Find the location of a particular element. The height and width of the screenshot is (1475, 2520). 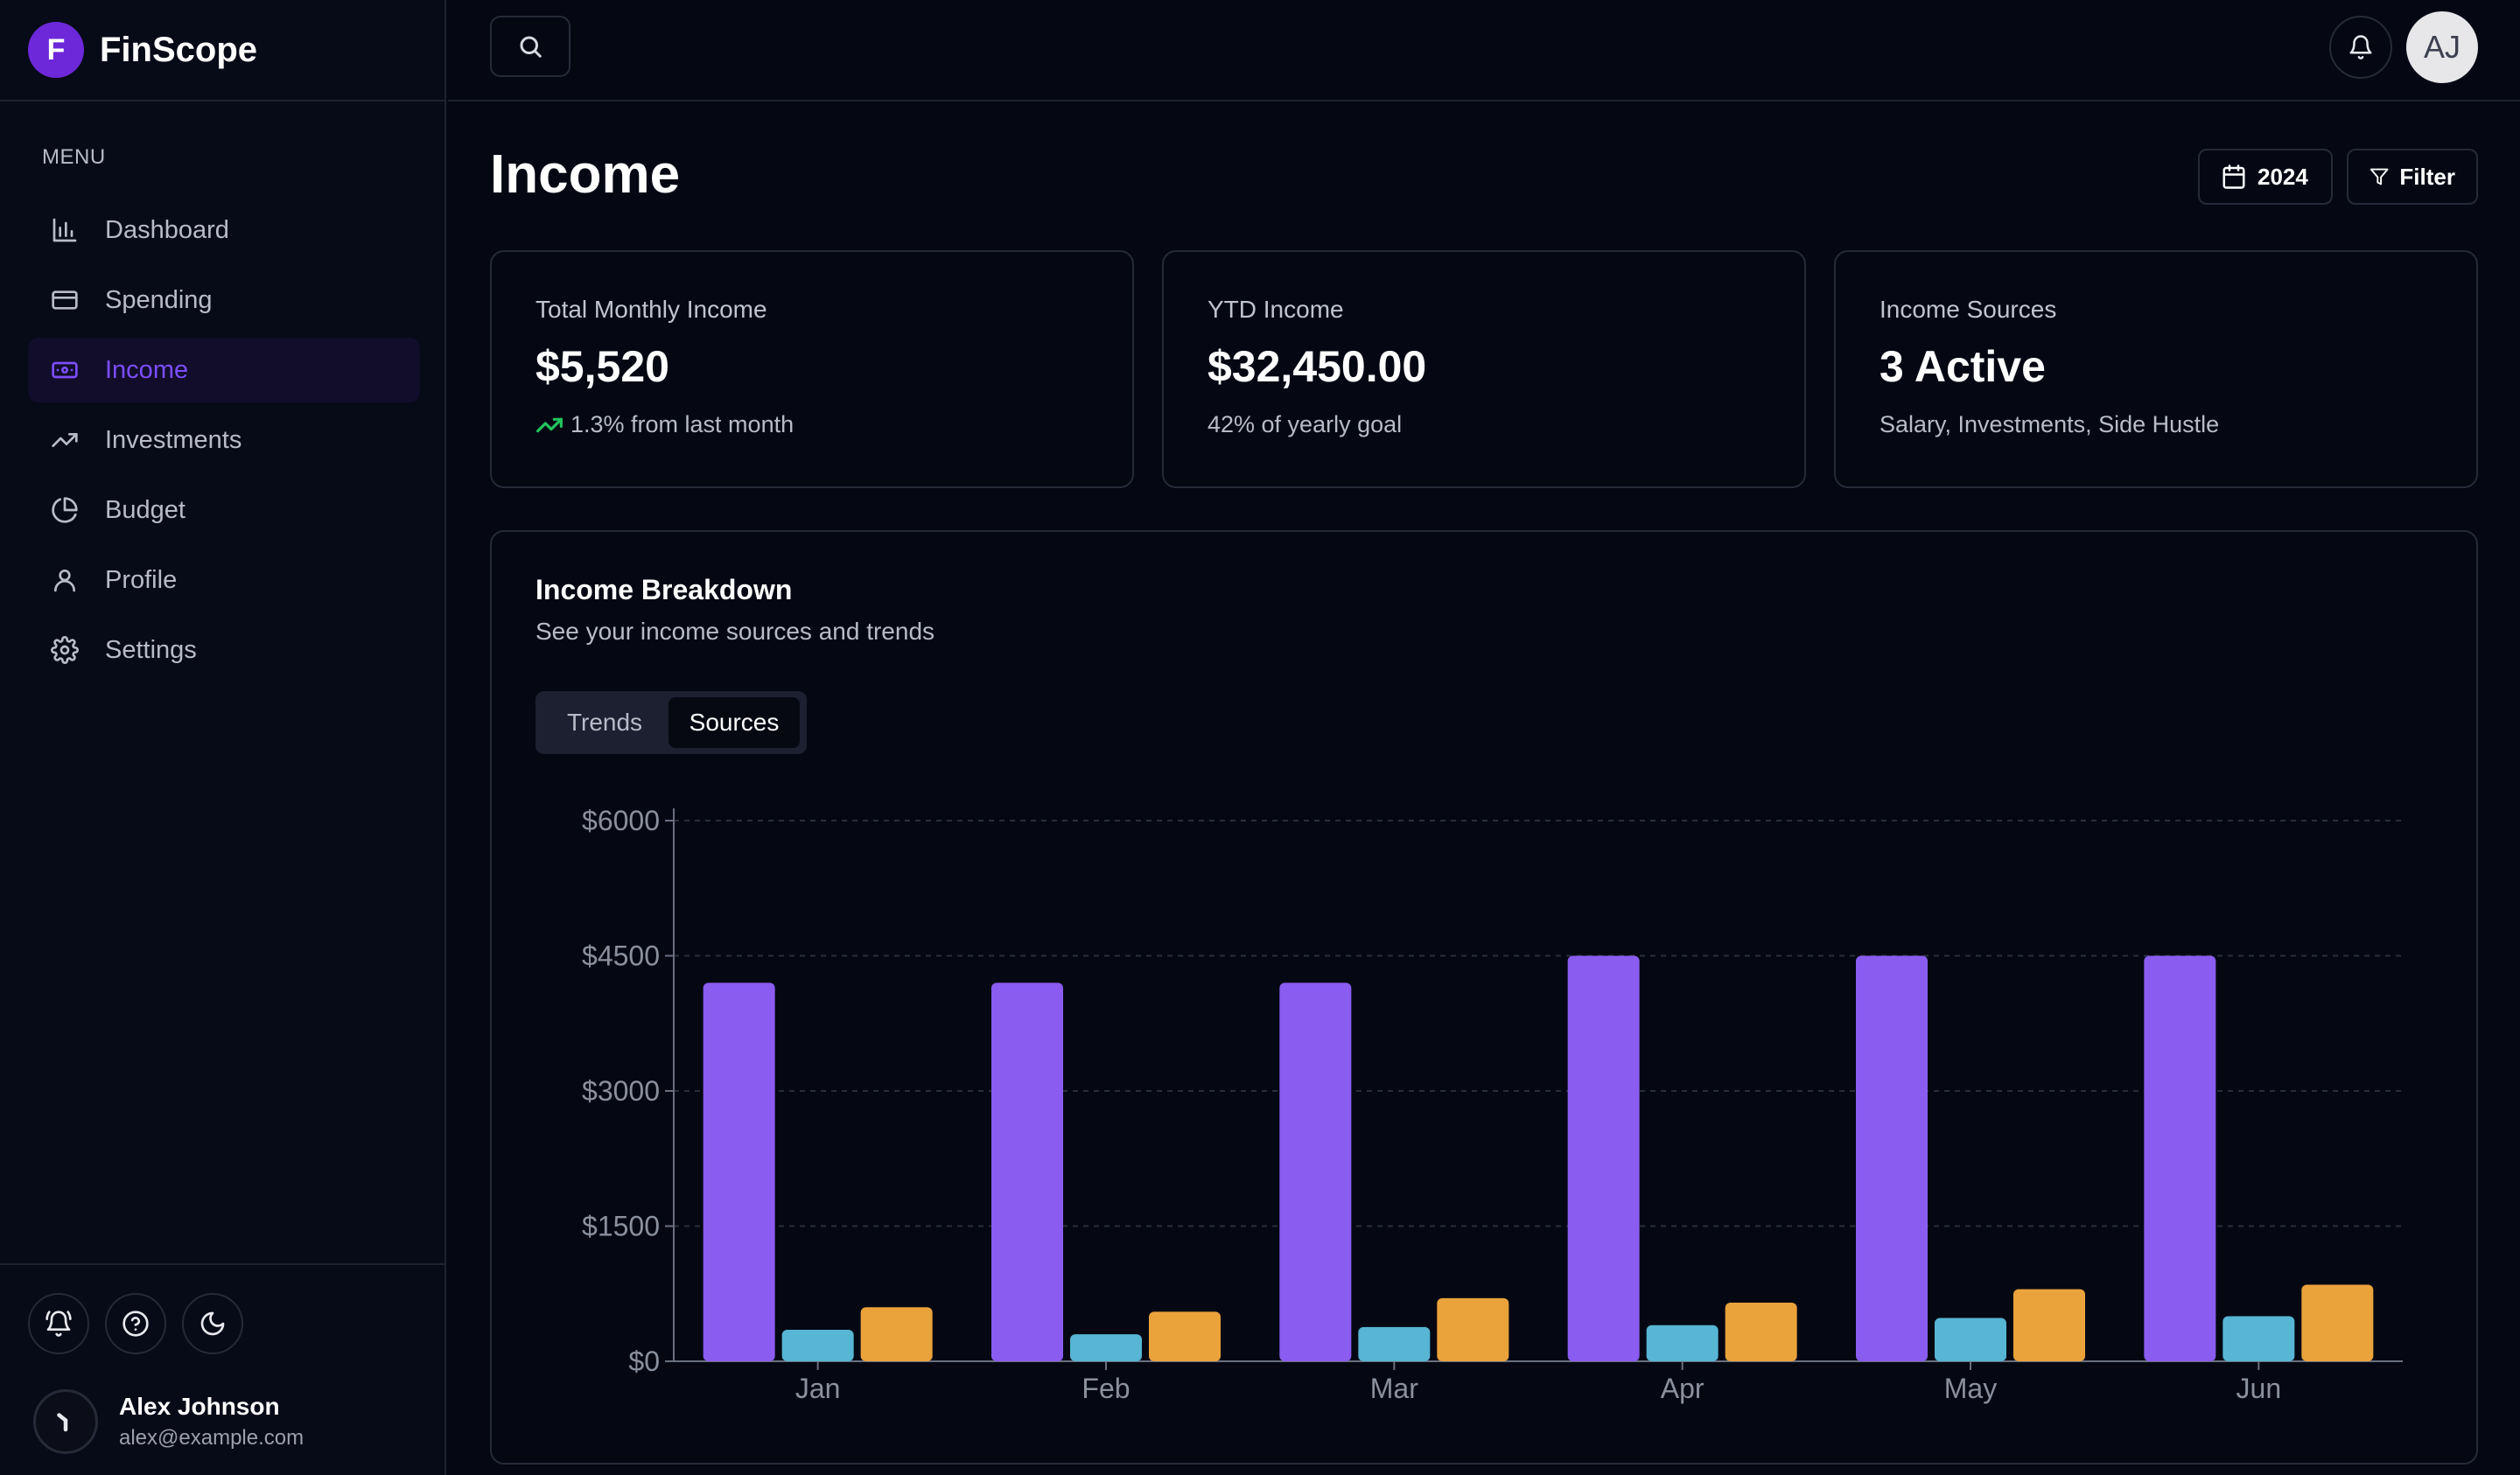

user-name: Alex Johnson is located at coordinates (199, 1406).